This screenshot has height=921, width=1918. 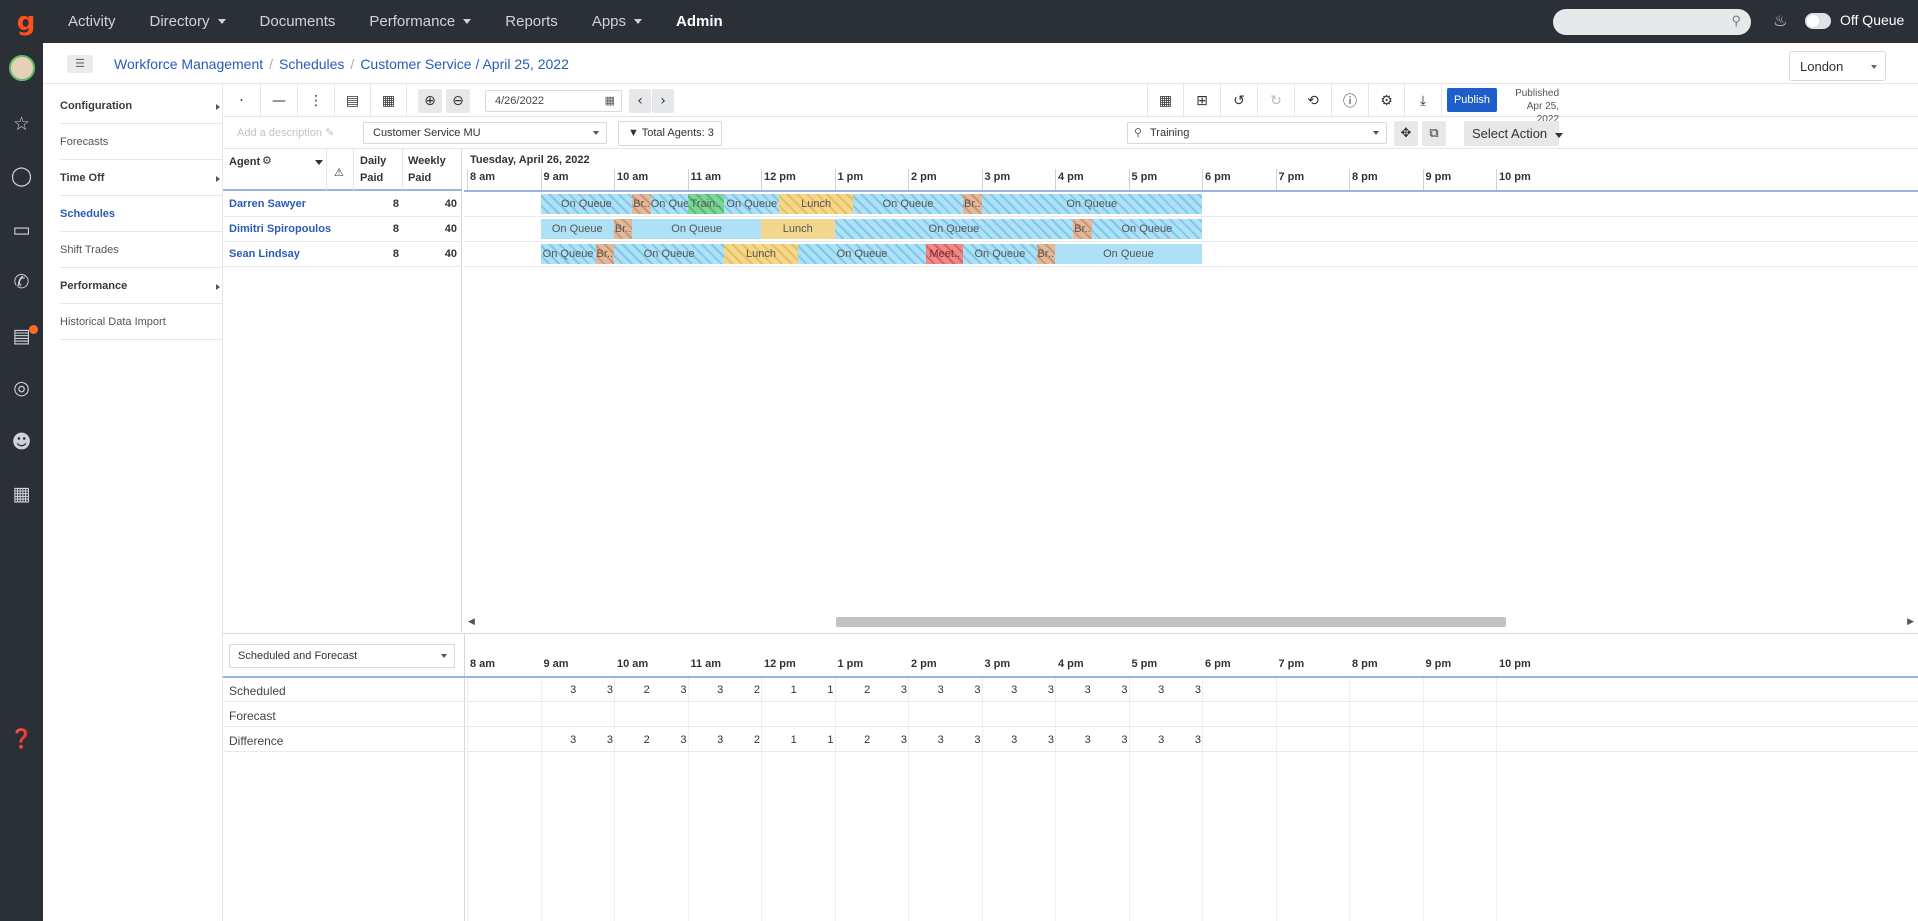 I want to click on nav-item-admin: Admin, so click(x=699, y=21).